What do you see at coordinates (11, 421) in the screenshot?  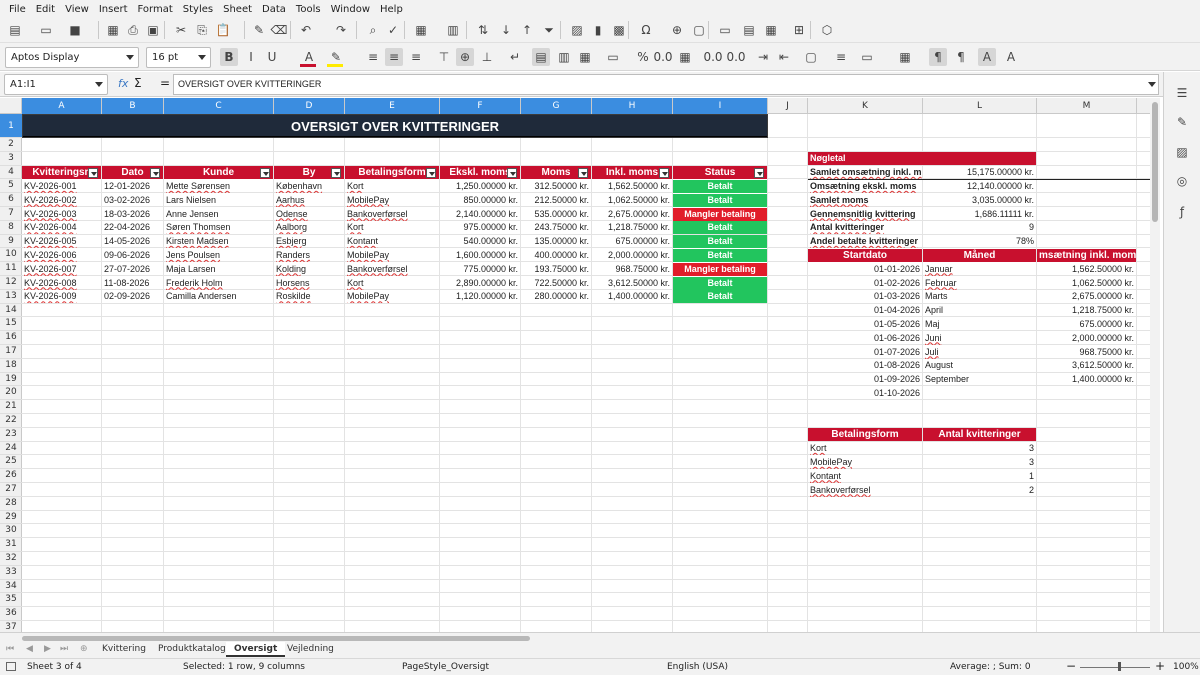 I see `row-header-22: 22` at bounding box center [11, 421].